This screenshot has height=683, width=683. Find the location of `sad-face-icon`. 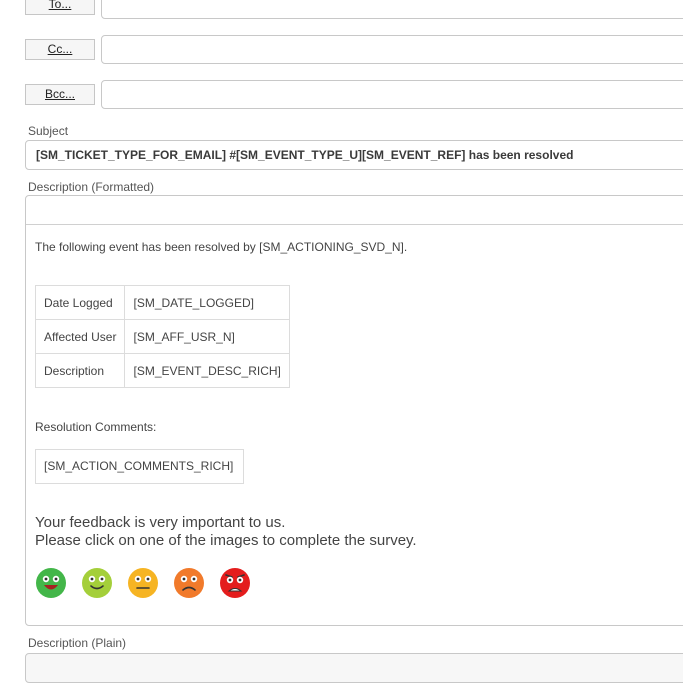

sad-face-icon is located at coordinates (189, 583).